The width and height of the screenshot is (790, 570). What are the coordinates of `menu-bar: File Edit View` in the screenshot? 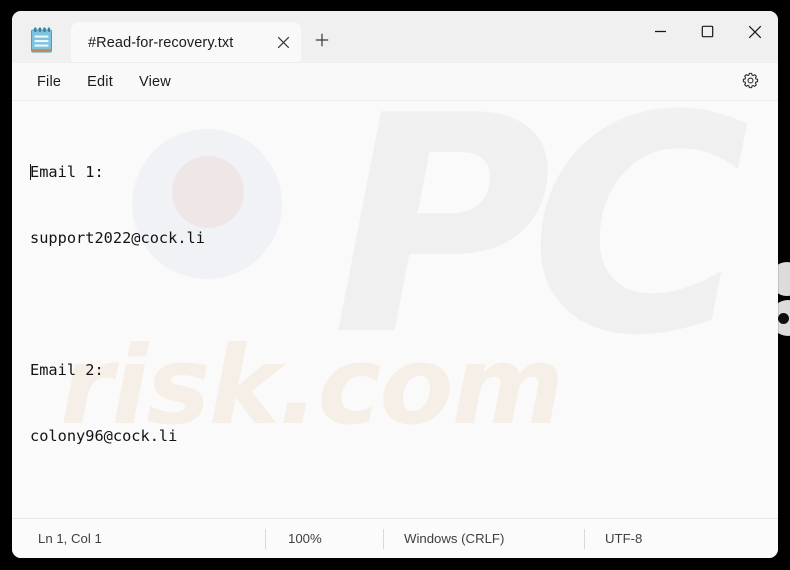 It's located at (395, 82).